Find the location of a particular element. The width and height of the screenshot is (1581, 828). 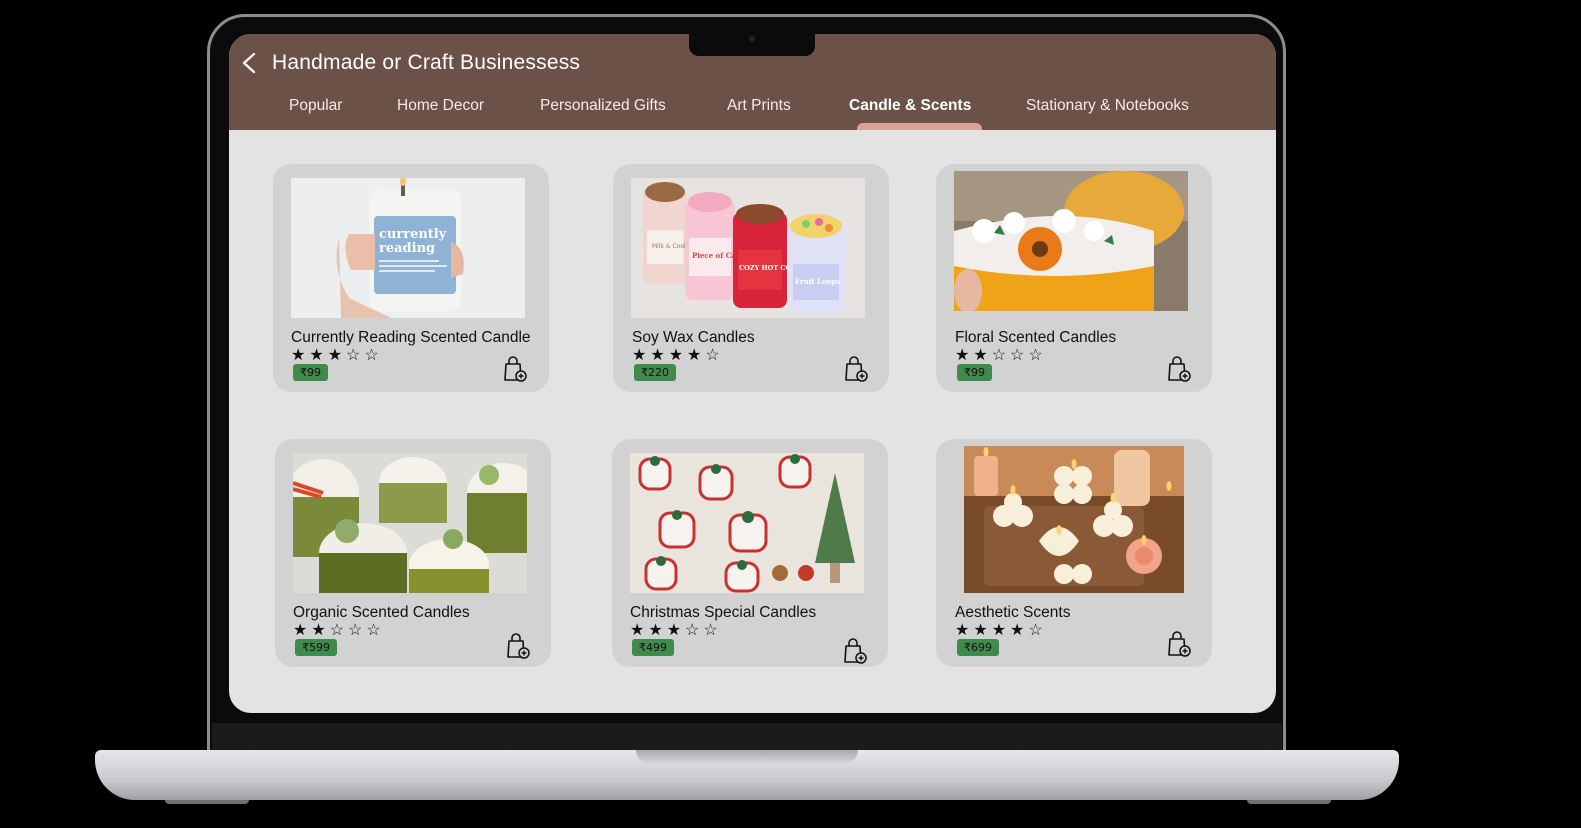

product-title: Currently Reading Scented Candle is located at coordinates (411, 337).